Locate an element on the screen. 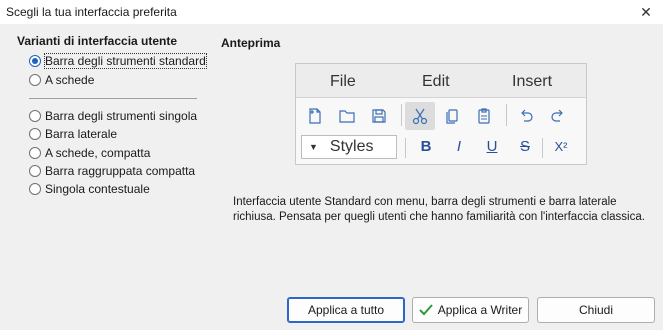 This screenshot has width=663, height=330. close-dialog-label: Chiudi is located at coordinates (596, 310).